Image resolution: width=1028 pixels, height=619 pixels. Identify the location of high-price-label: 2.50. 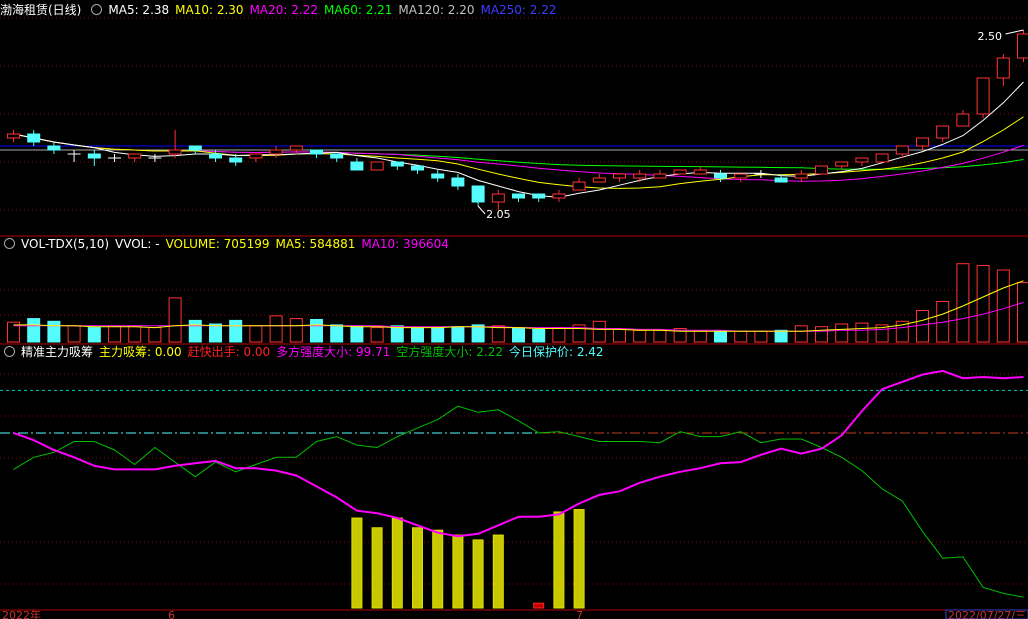
(990, 36).